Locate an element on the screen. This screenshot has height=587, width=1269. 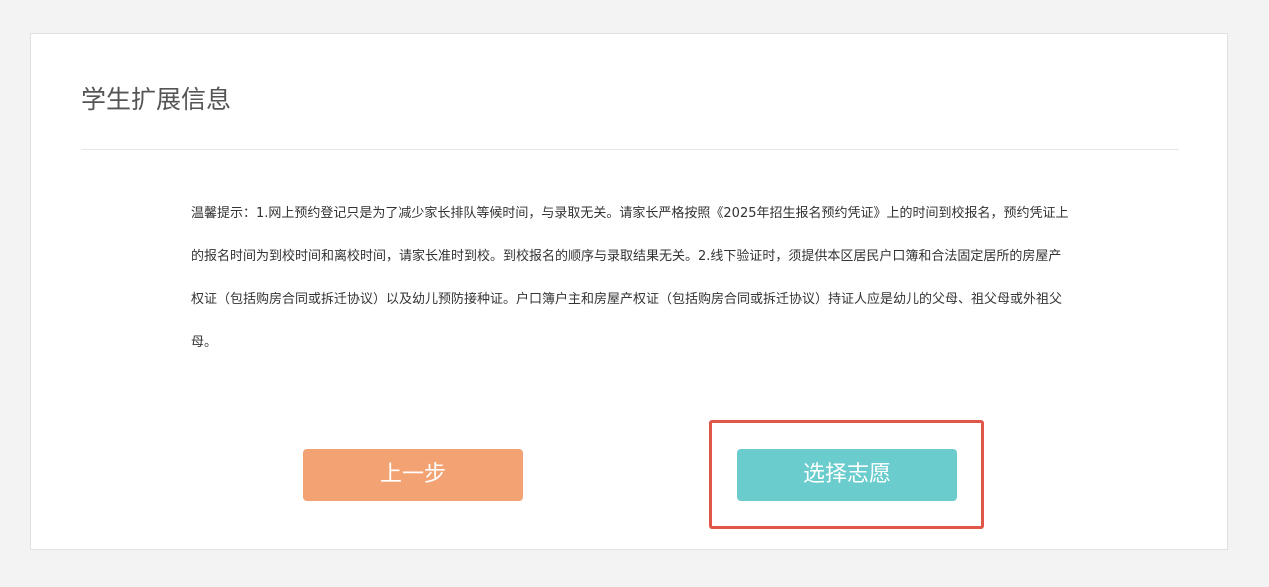
previous-step-button: 上一步 is located at coordinates (413, 475).